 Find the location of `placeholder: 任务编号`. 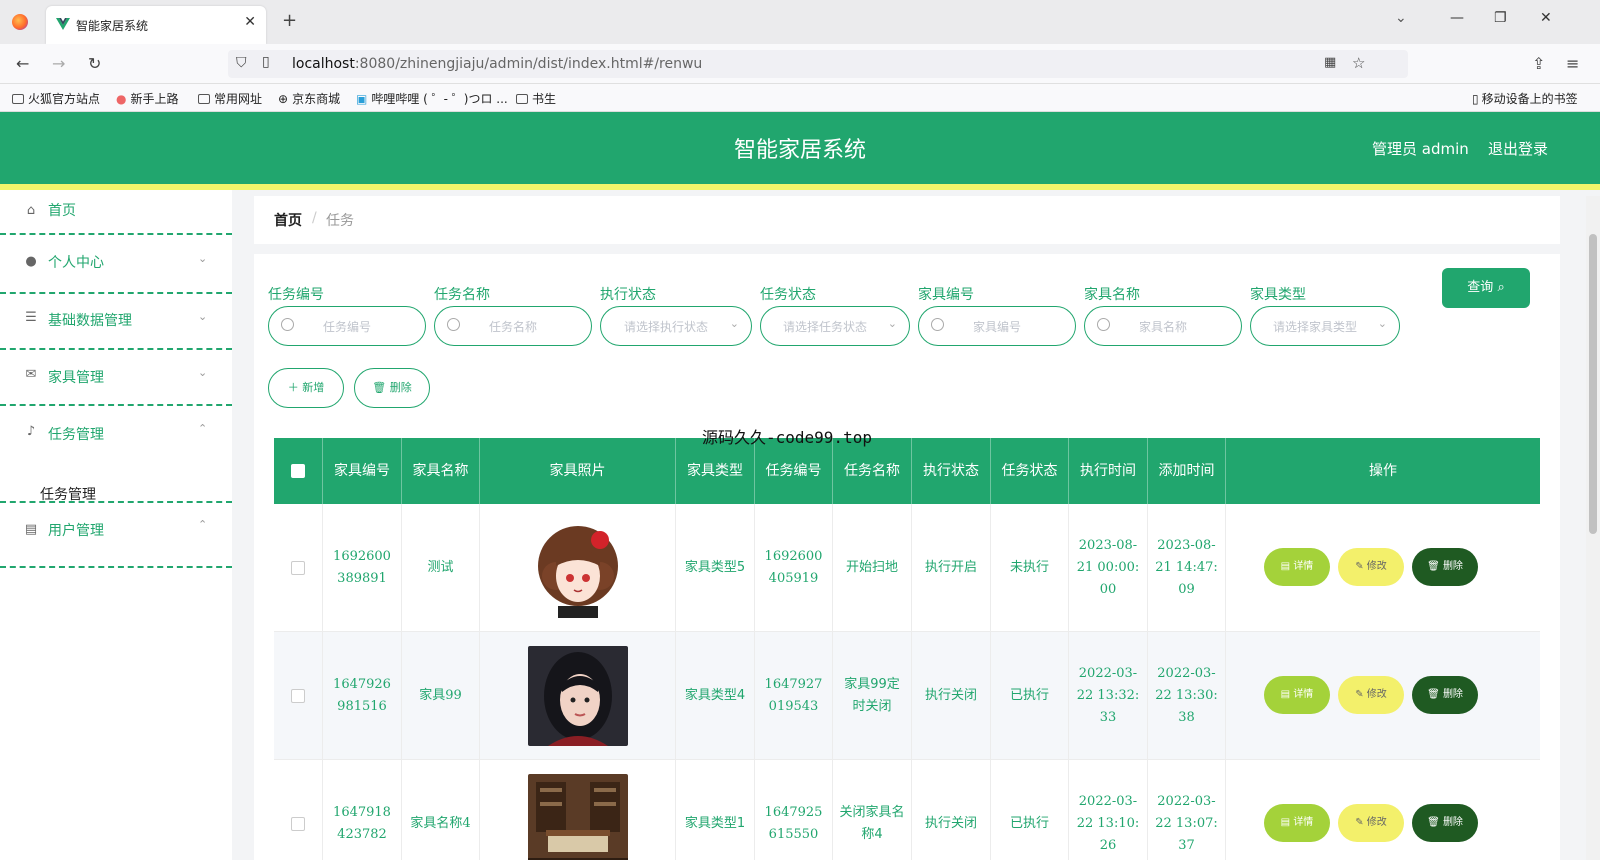

placeholder: 任务编号 is located at coordinates (346, 327).